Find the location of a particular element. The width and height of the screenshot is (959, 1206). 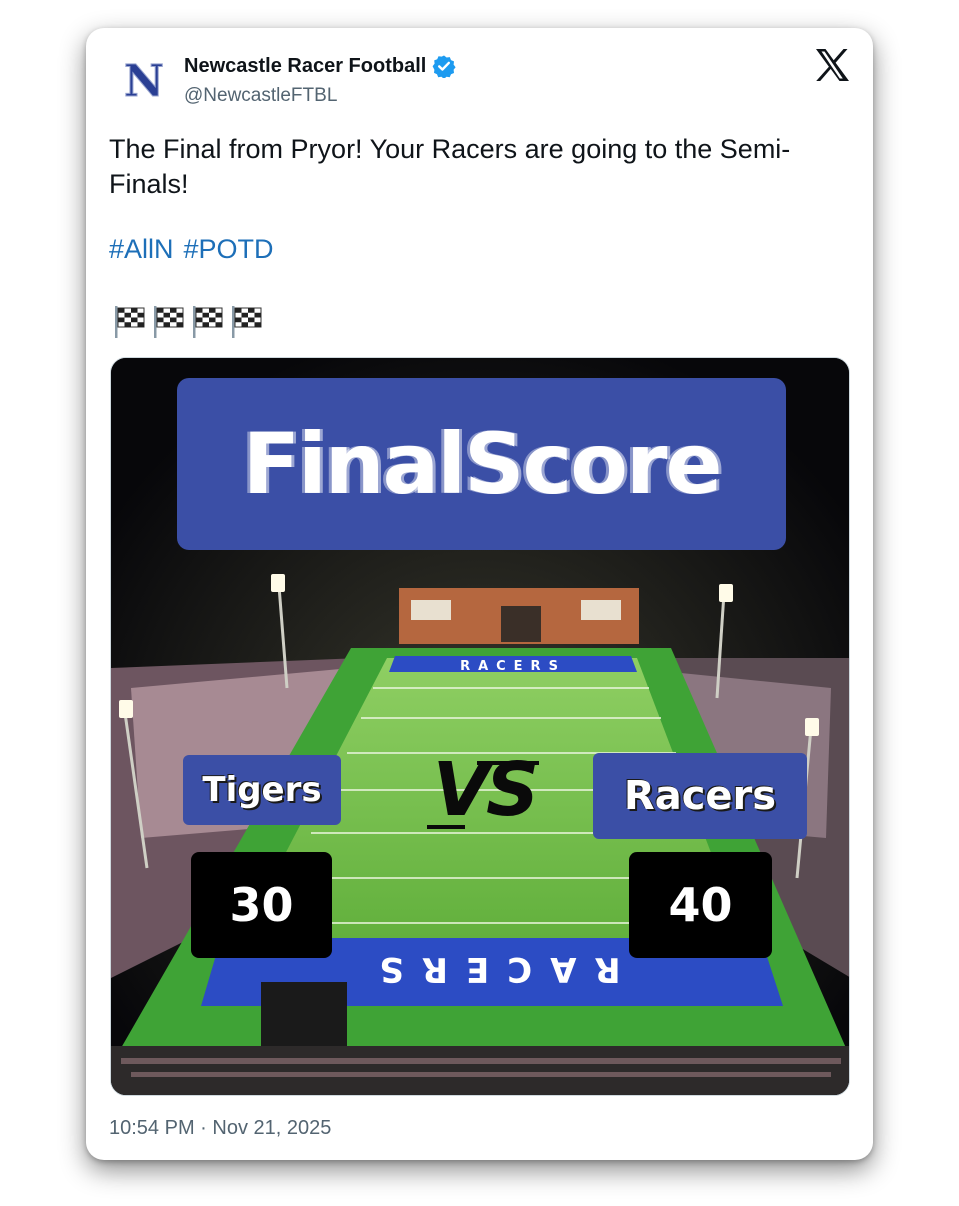

author-display-name: Newcastle Racer Football is located at coordinates (305, 66).